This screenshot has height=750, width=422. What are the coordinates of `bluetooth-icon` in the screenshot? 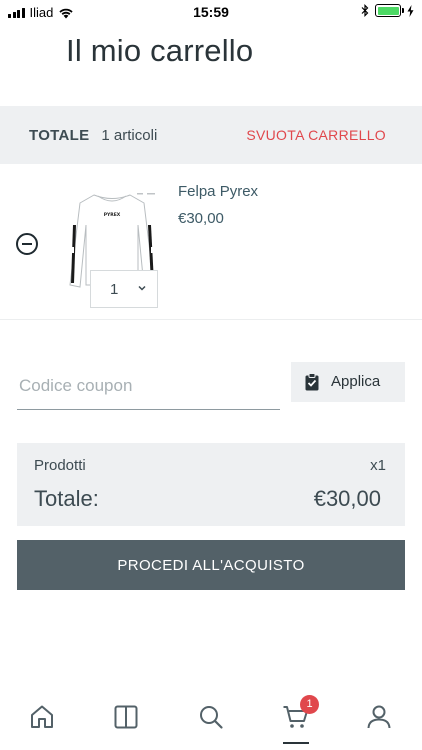 It's located at (365, 10).